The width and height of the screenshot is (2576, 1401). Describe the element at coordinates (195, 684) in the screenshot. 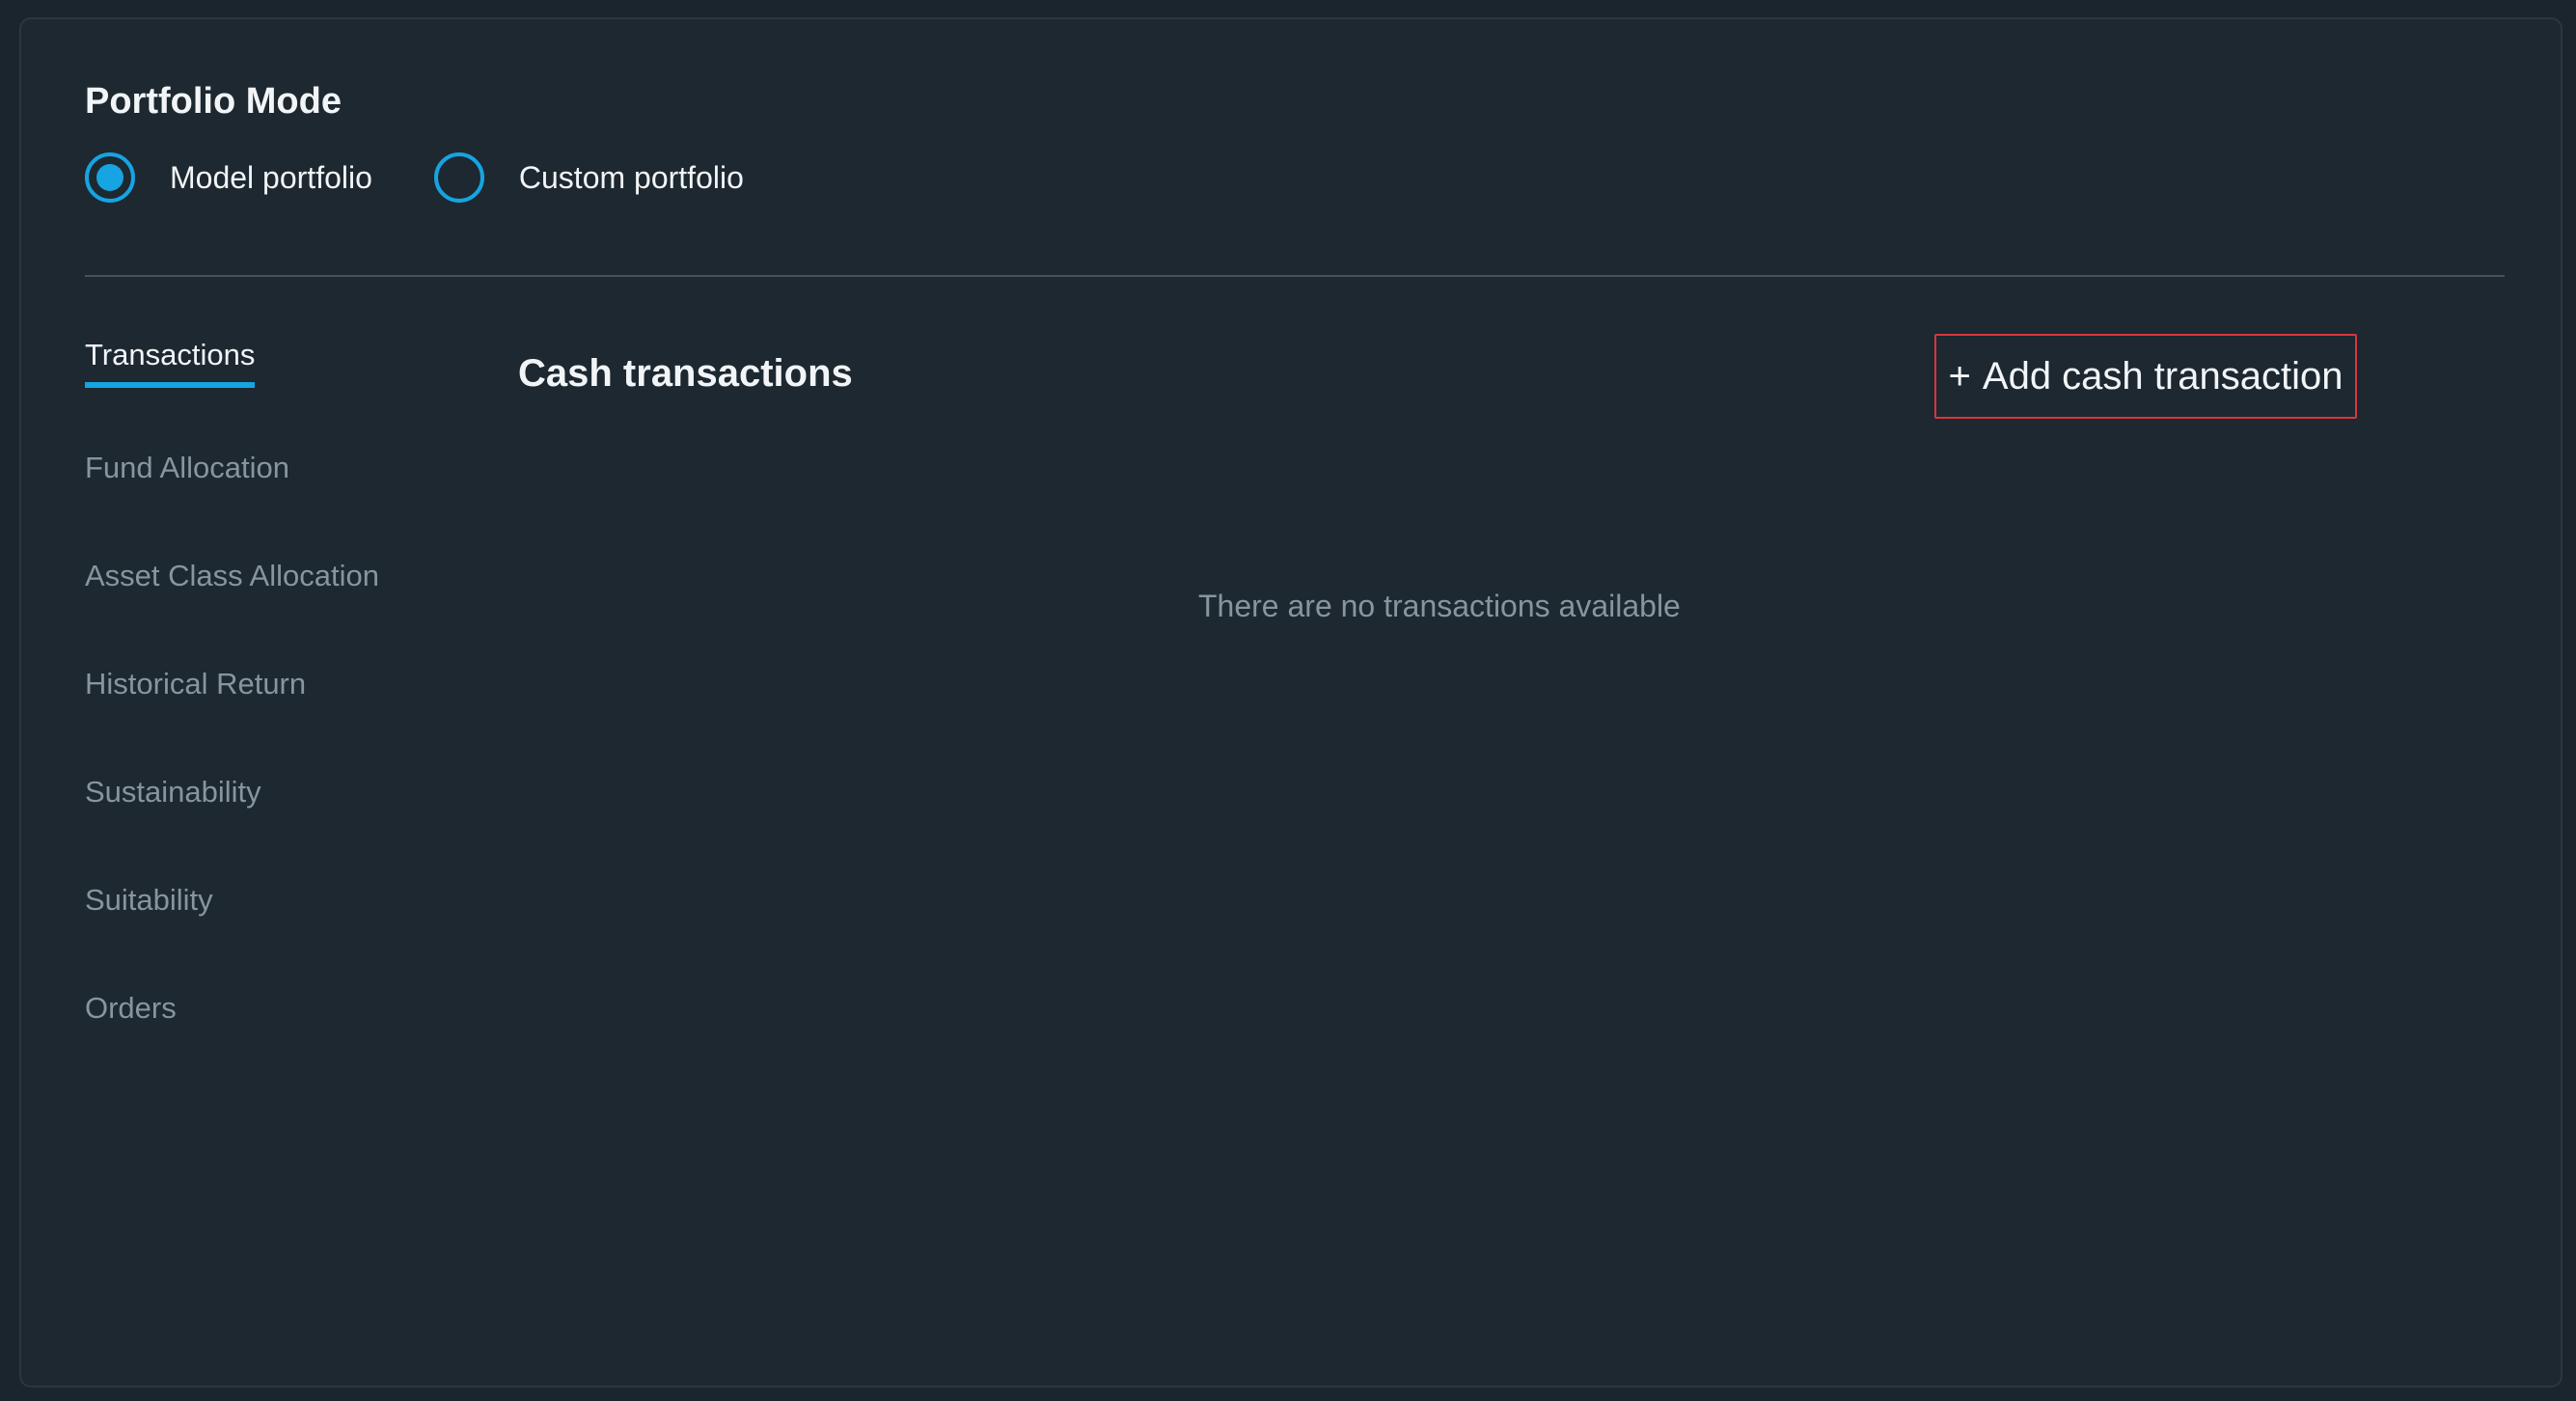

I see `nav-item-historical-return: Historical Return` at that location.